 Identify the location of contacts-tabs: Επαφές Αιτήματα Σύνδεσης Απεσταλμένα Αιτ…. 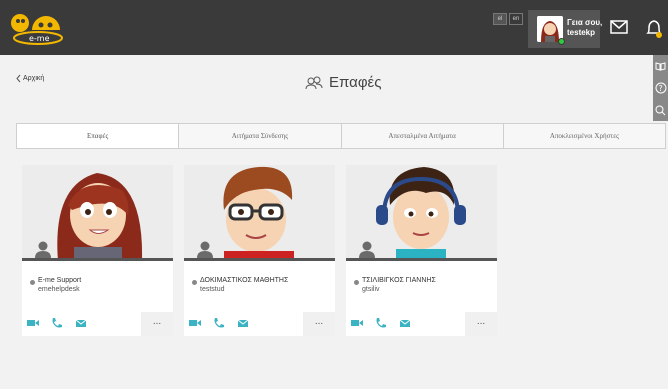
(341, 136).